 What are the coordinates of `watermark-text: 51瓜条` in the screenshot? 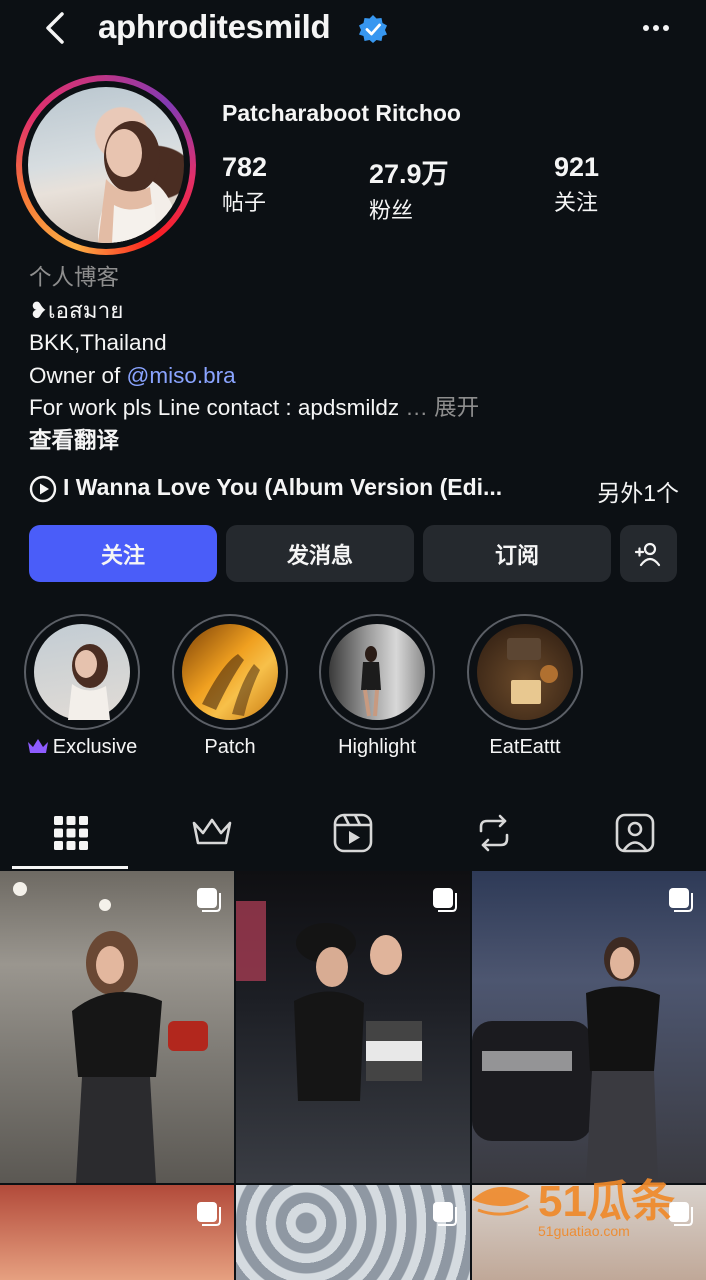 It's located at (606, 1201).